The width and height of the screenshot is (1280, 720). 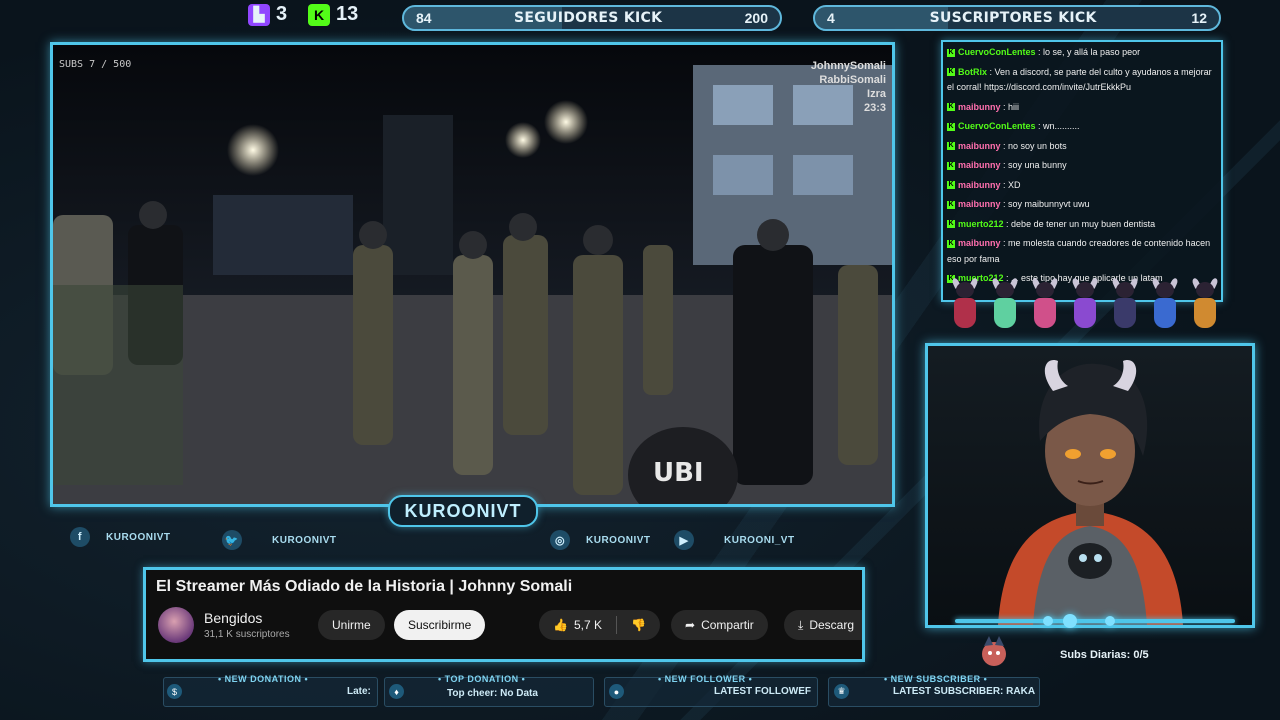 What do you see at coordinates (972, 72) in the screenshot?
I see `chat-username: BotRix` at bounding box center [972, 72].